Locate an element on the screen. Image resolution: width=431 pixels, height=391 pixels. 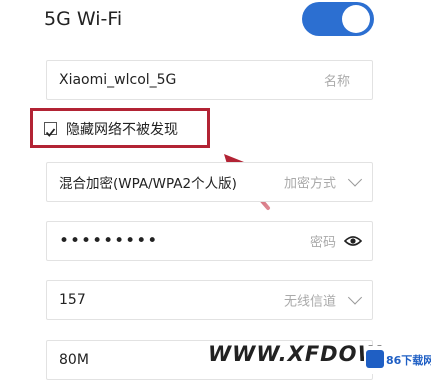
watermark-logo: 86下载网 is located at coordinates (397, 360).